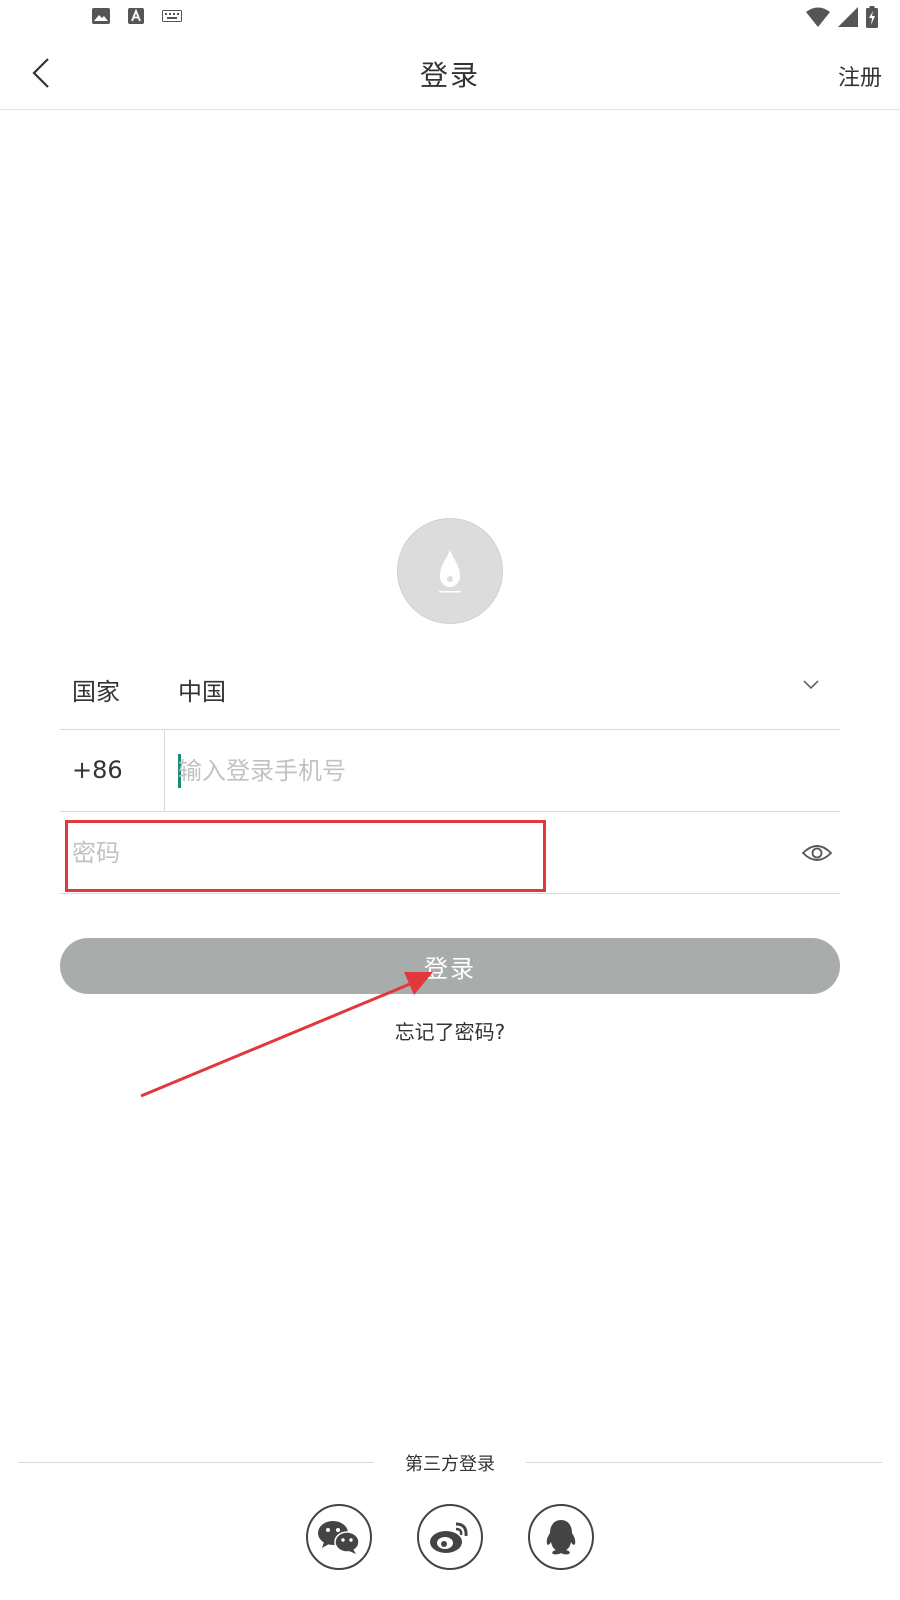 The height and width of the screenshot is (1600, 900). I want to click on cell-signal-icon, so click(848, 17).